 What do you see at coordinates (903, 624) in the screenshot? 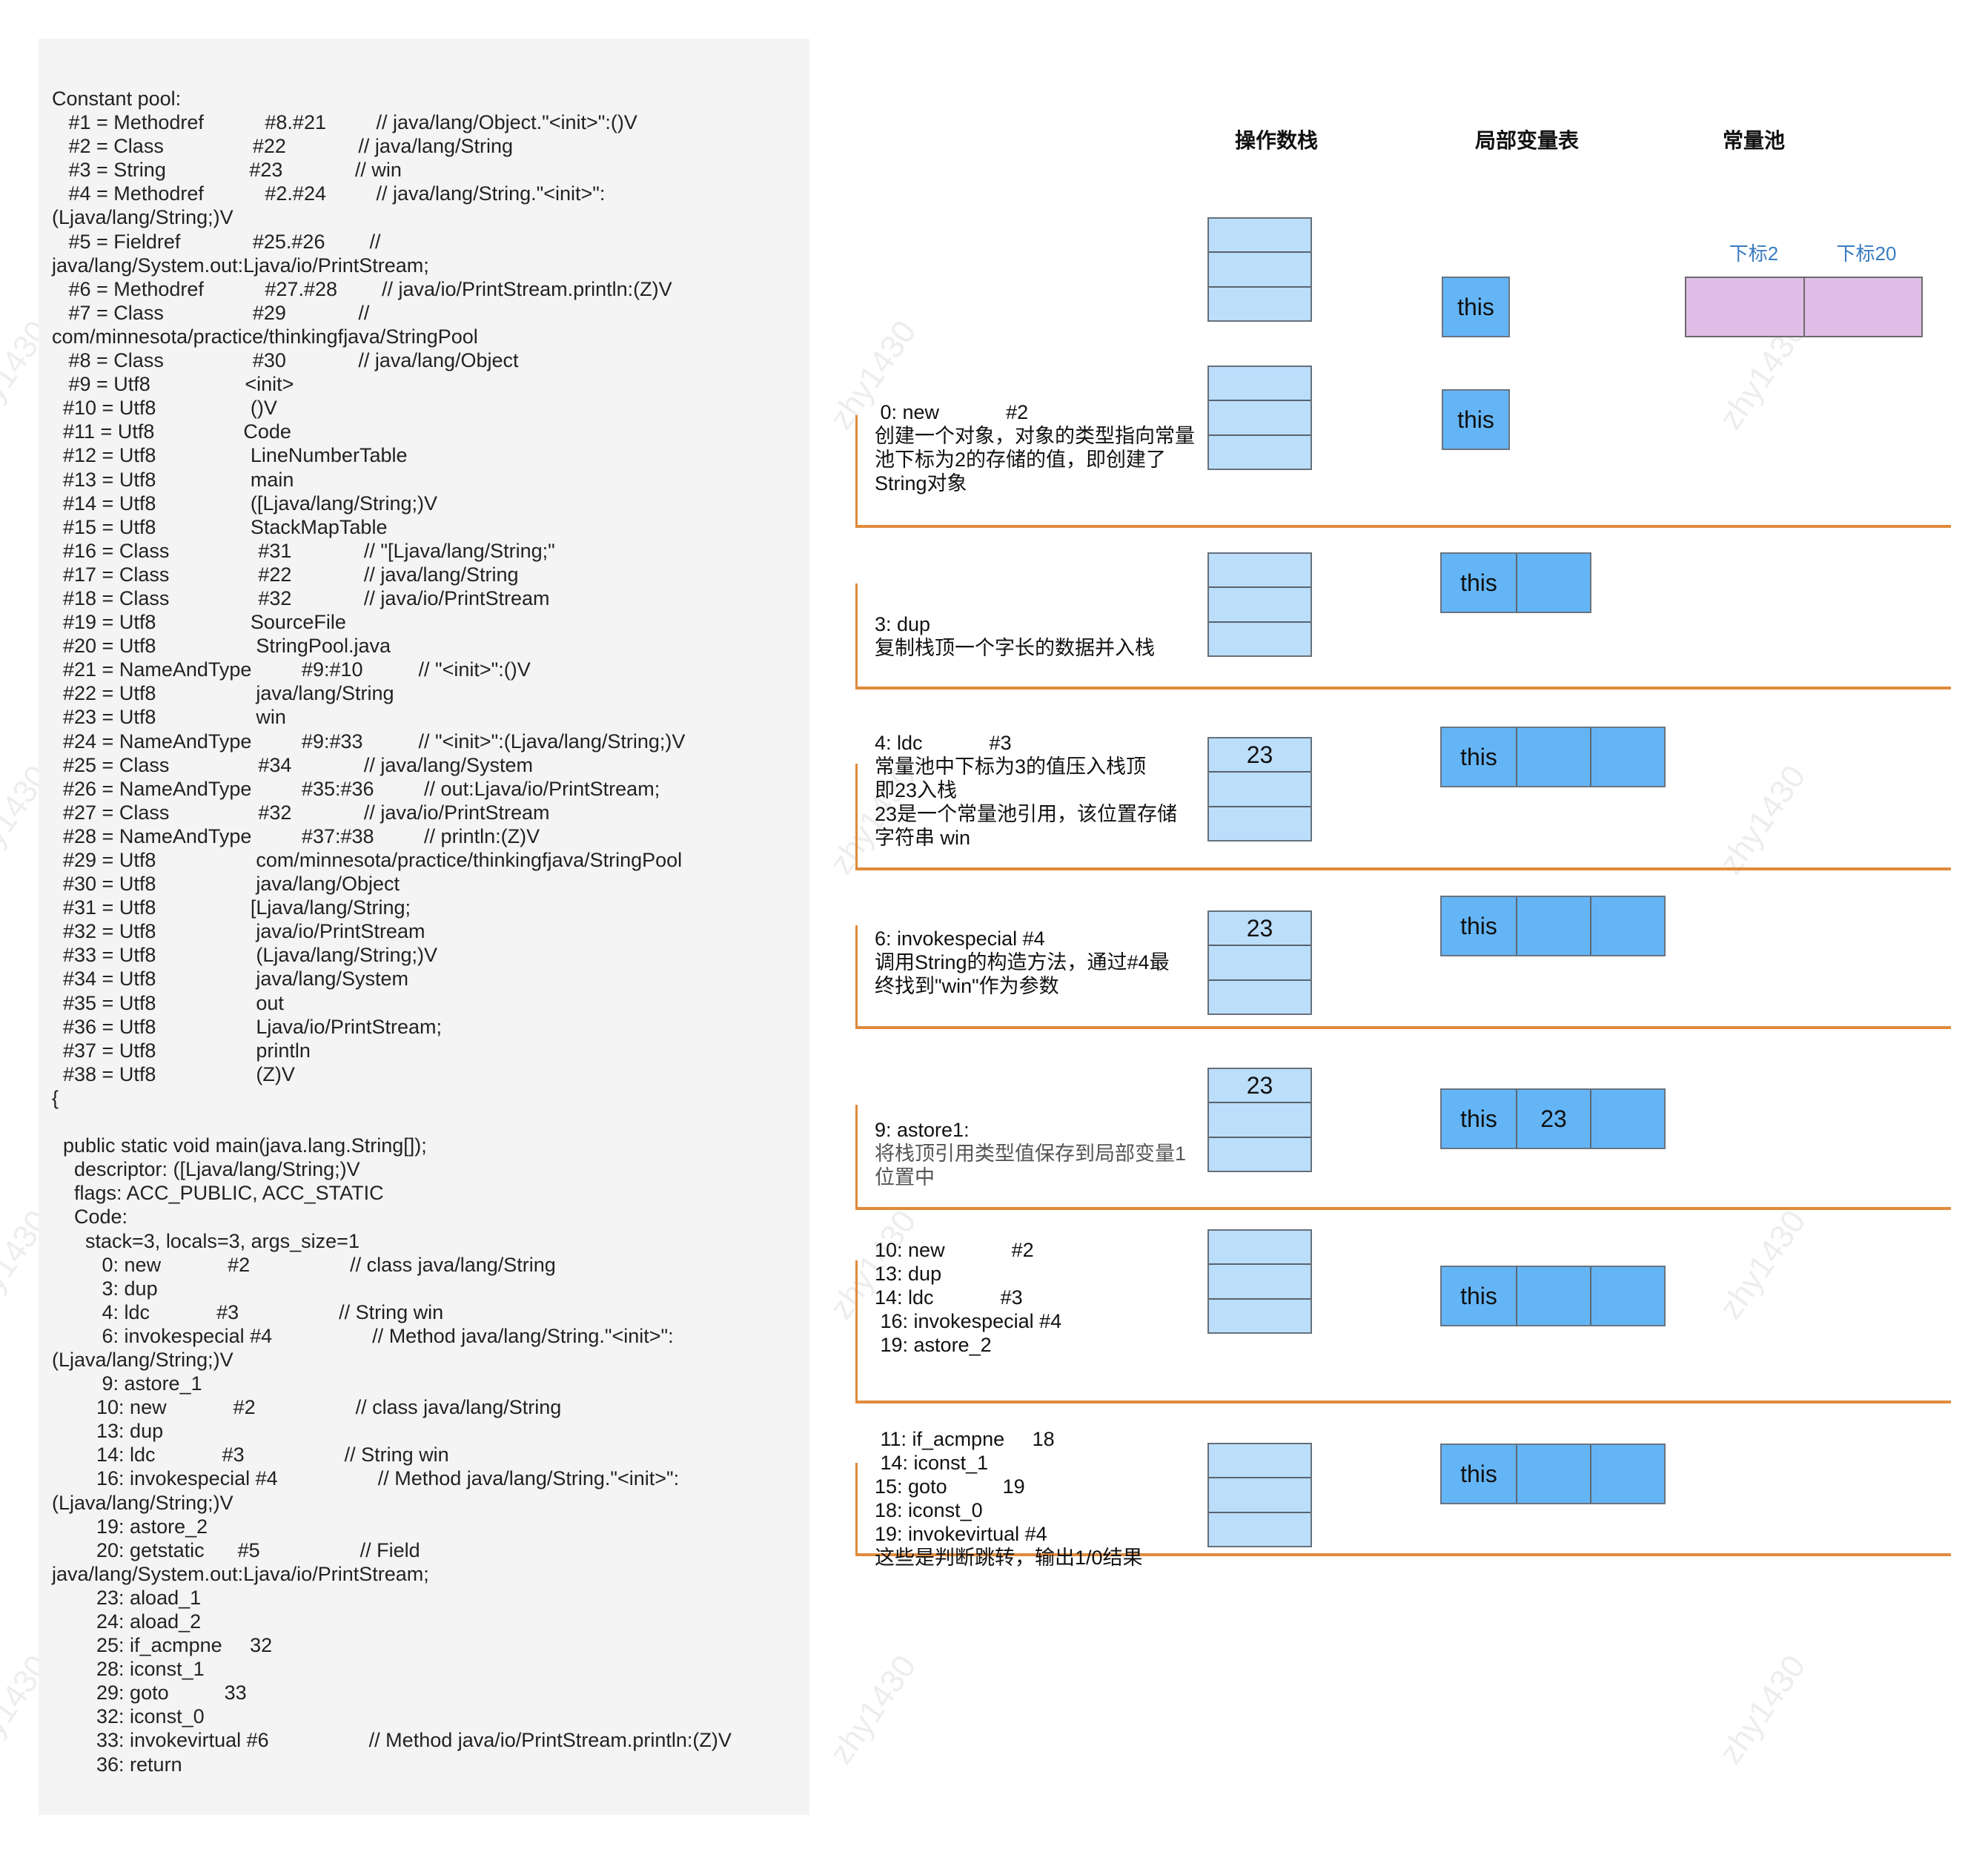
I see `step-instruction: 3: dup` at bounding box center [903, 624].